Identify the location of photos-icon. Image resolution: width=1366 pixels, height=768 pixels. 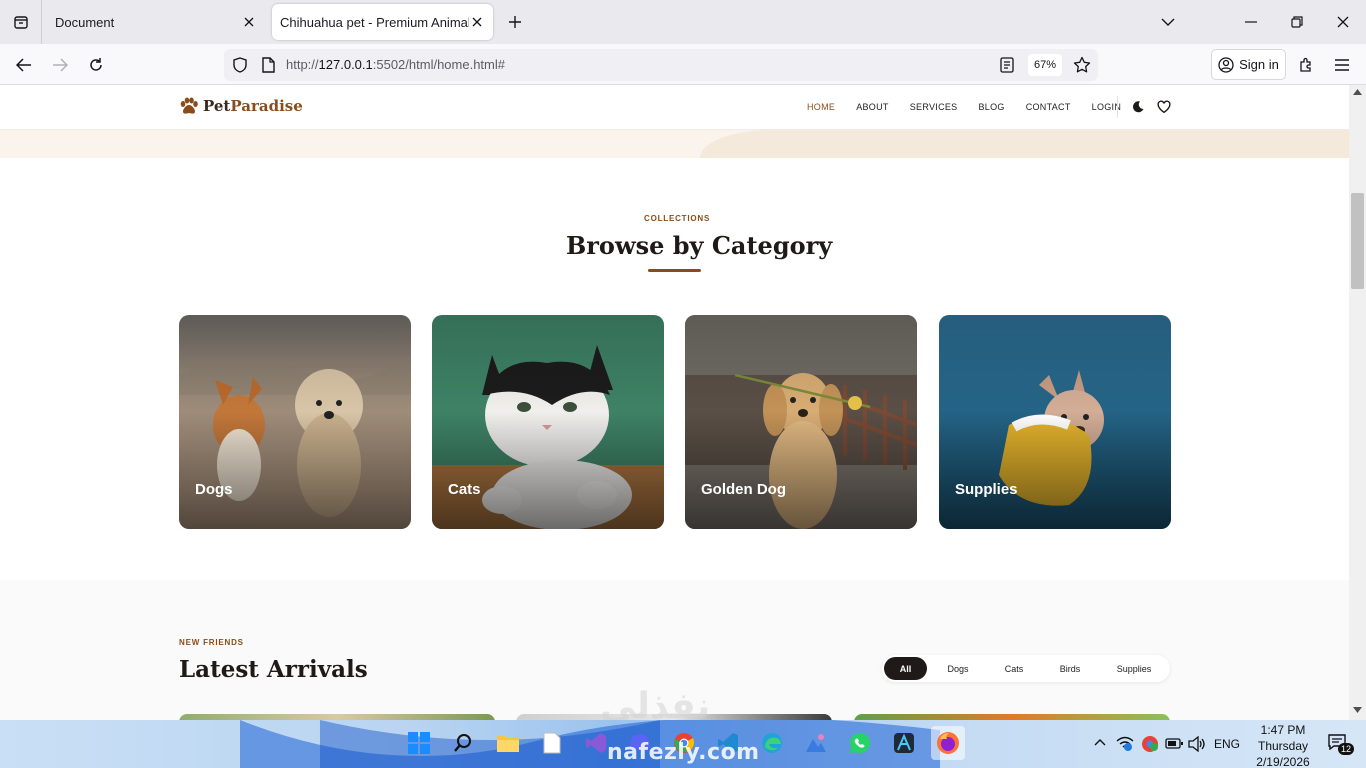
(816, 743).